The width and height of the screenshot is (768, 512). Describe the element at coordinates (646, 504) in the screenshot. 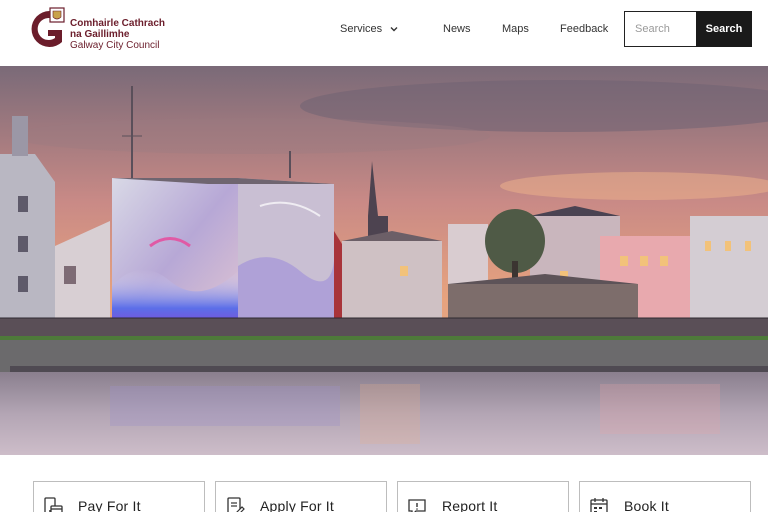

I see `card-book-it-label: Book It` at that location.